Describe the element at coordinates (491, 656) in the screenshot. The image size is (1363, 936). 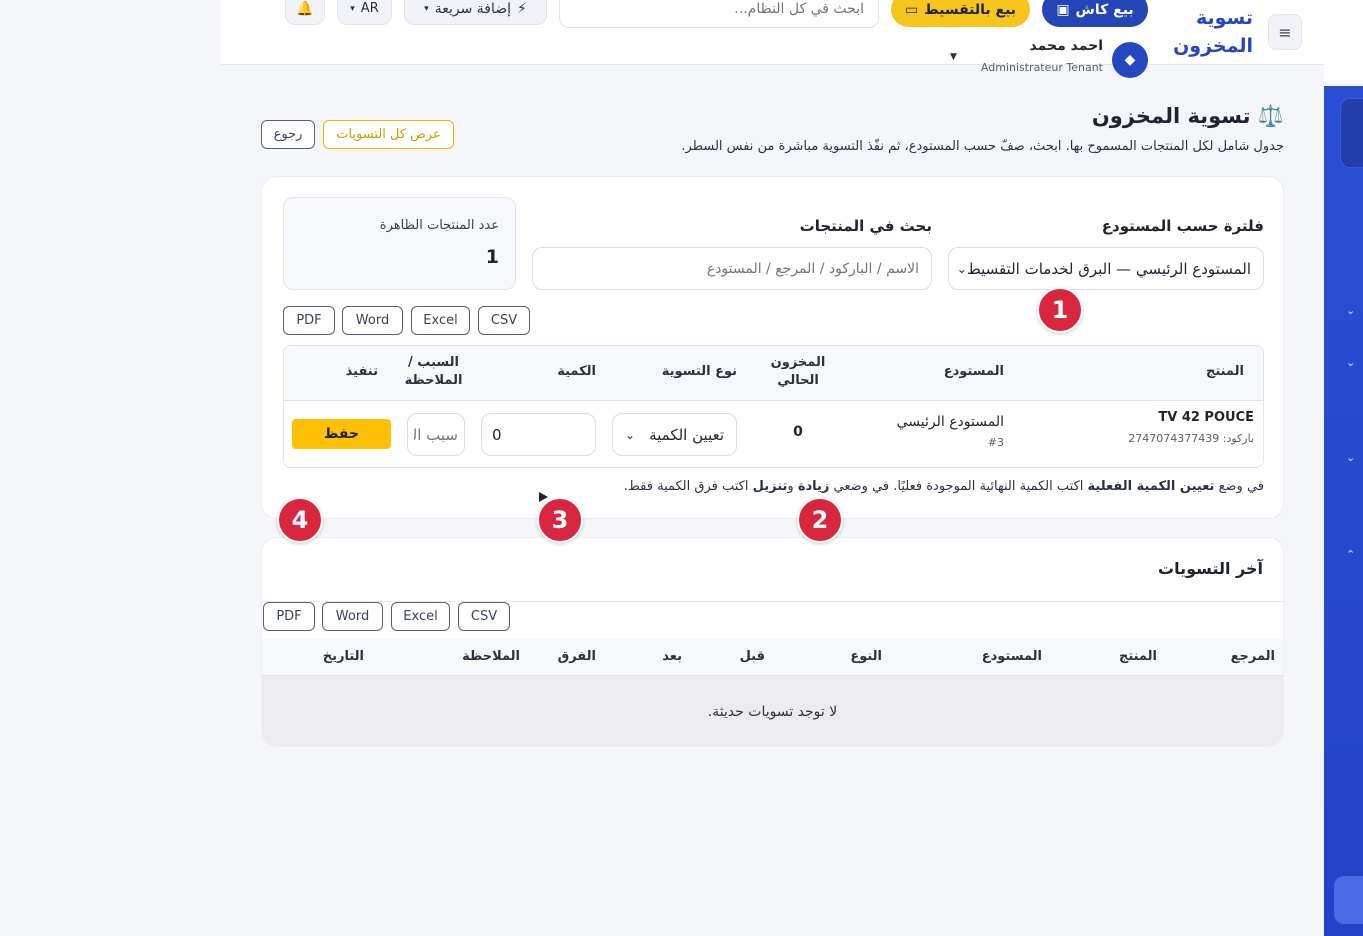
I see `th-note: الملاحظة` at that location.